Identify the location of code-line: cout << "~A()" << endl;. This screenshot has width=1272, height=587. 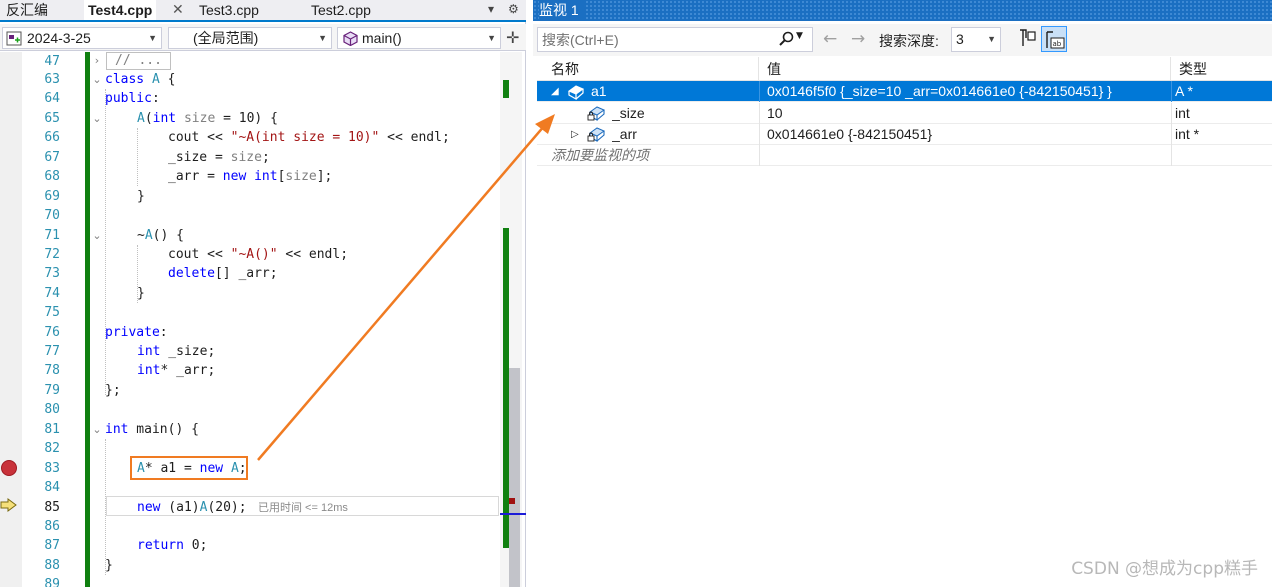
(258, 254).